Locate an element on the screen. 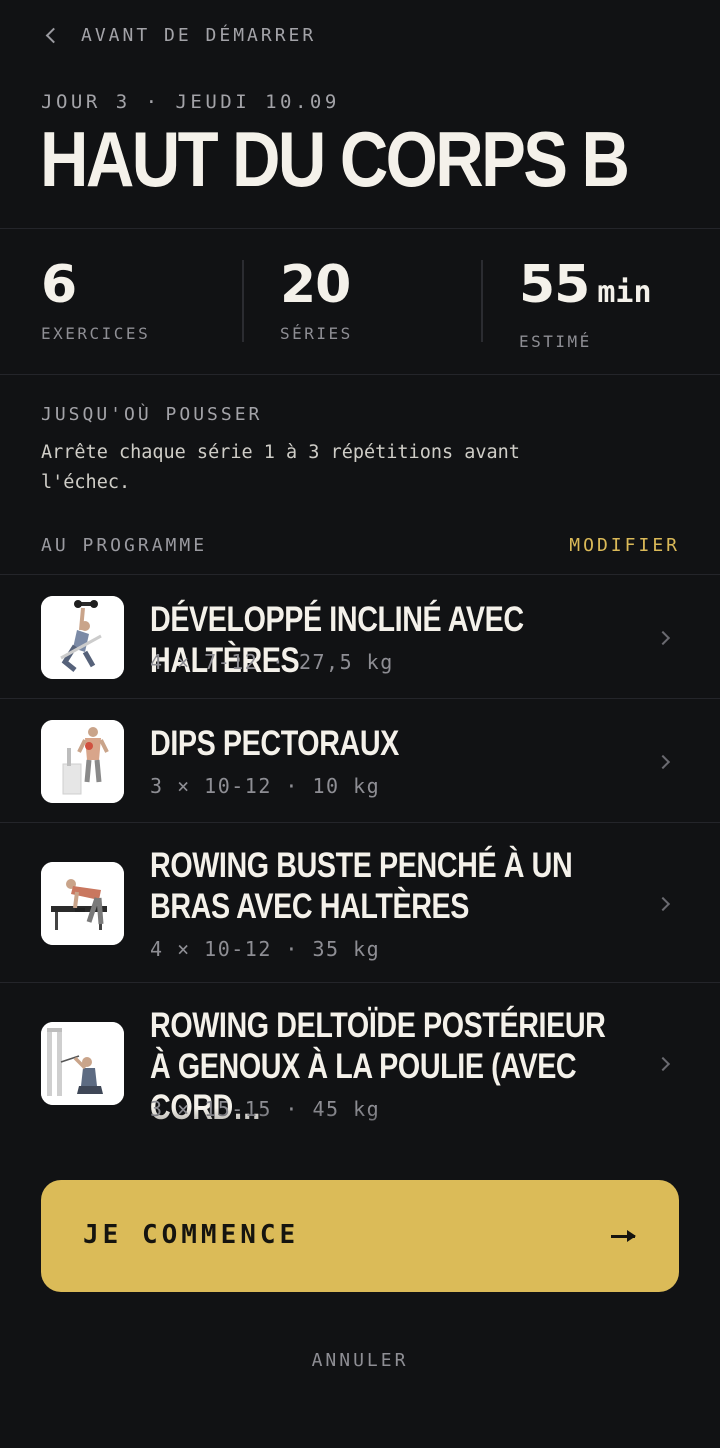  stat-exercises: 6 EXERCICES is located at coordinates (95, 299).